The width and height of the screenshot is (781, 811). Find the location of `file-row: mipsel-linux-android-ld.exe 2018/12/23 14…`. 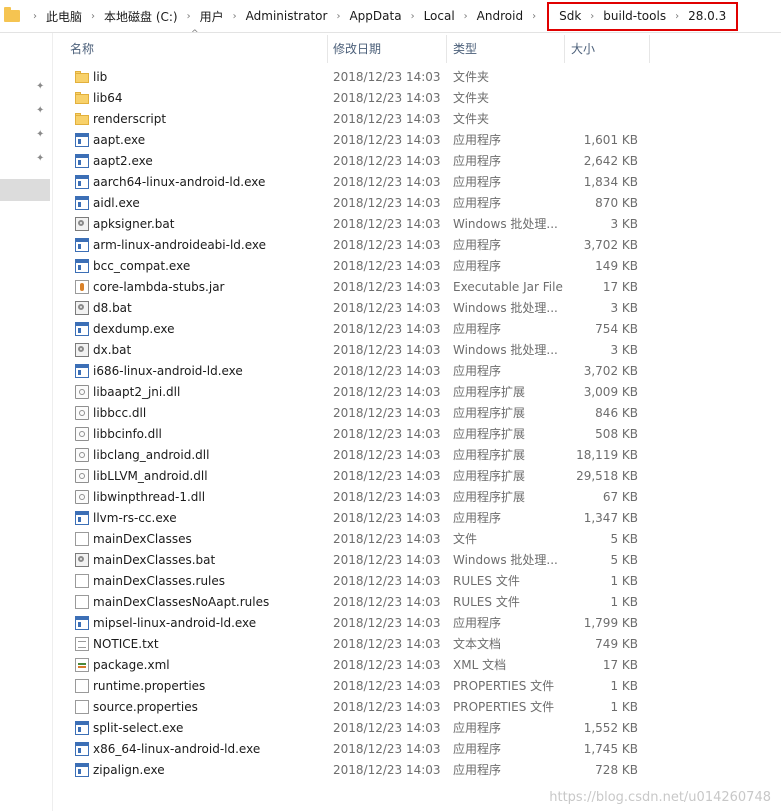

file-row: mipsel-linux-android-ld.exe 2018/12/23 14… is located at coordinates (417, 623).